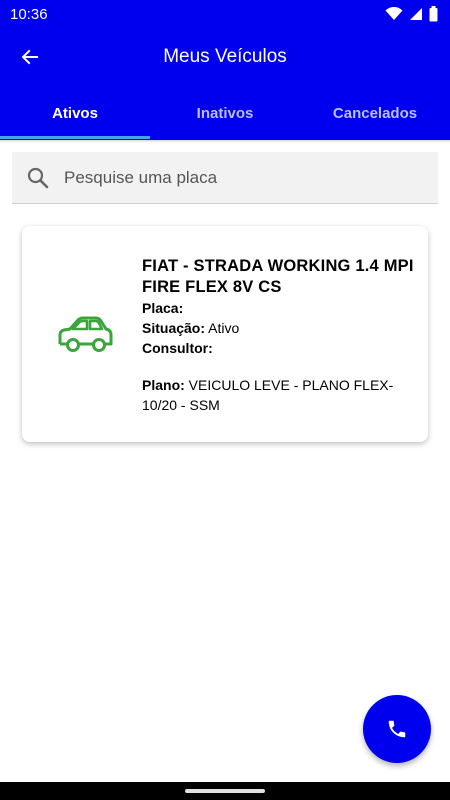  What do you see at coordinates (29, 14) in the screenshot?
I see `status-time: 10:36` at bounding box center [29, 14].